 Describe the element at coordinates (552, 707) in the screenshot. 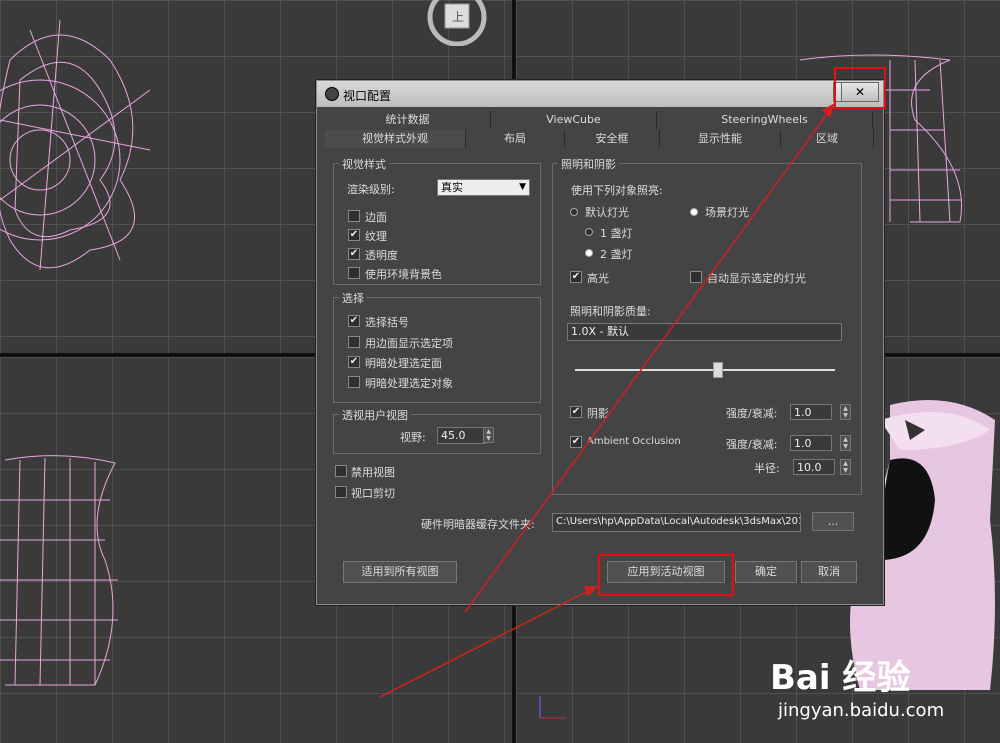

I see `axis-gizmo-icon` at that location.